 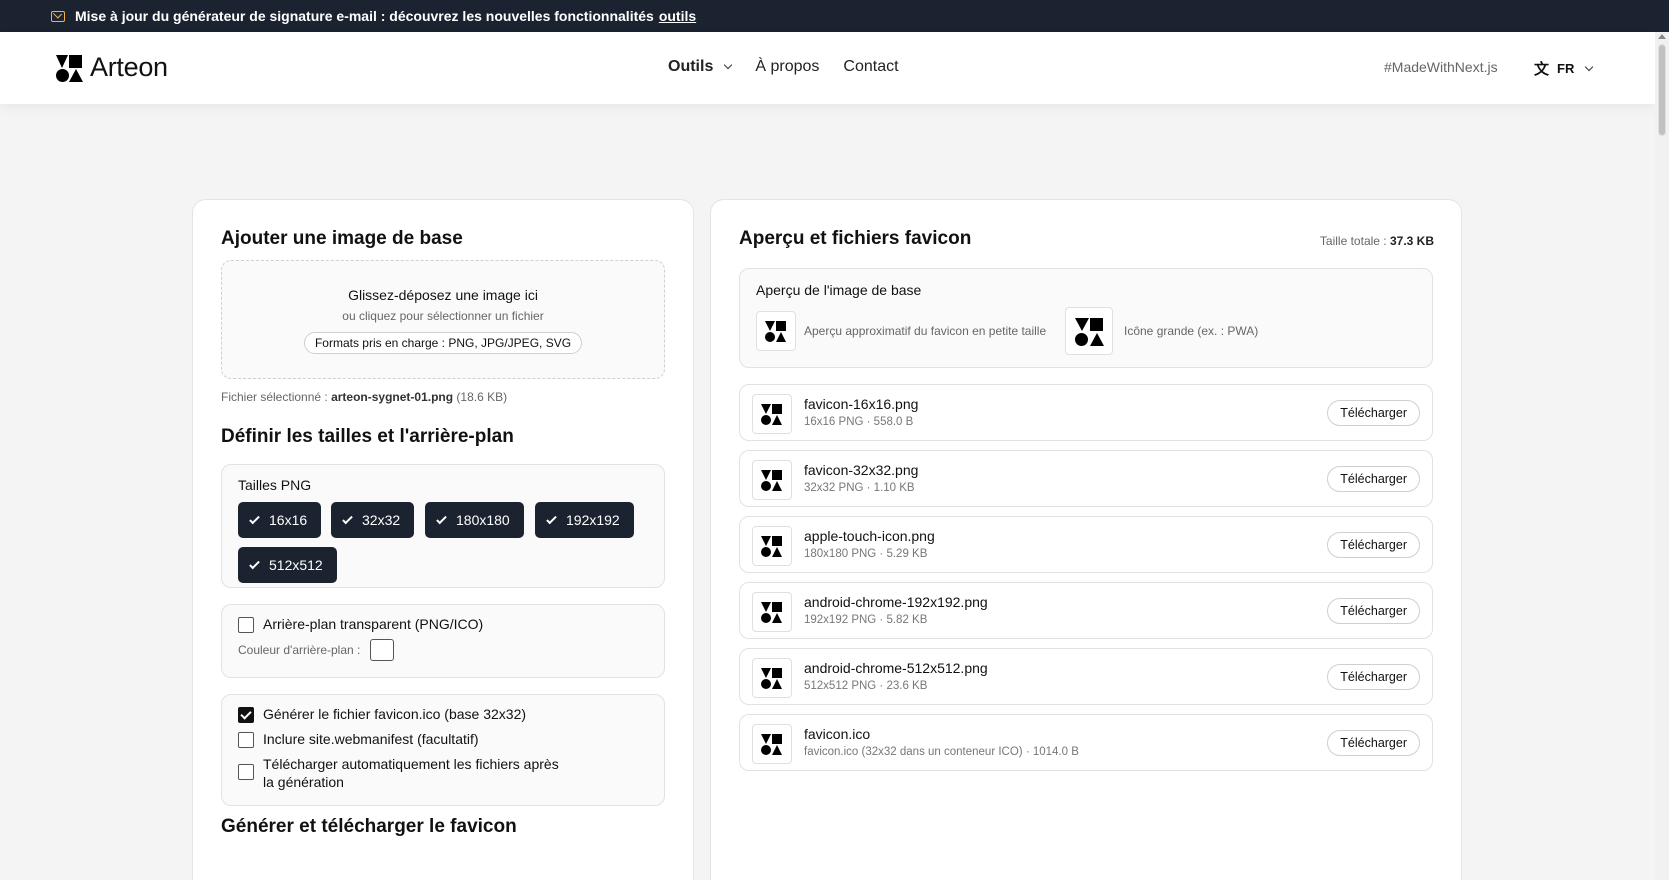 I want to click on auto-download-checkbox, so click(x=246, y=772).